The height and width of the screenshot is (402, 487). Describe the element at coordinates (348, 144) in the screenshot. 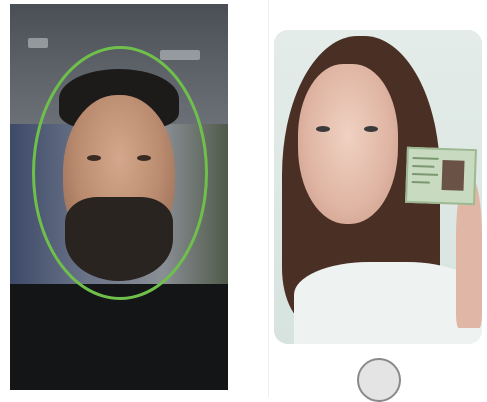

I see `person-face` at that location.